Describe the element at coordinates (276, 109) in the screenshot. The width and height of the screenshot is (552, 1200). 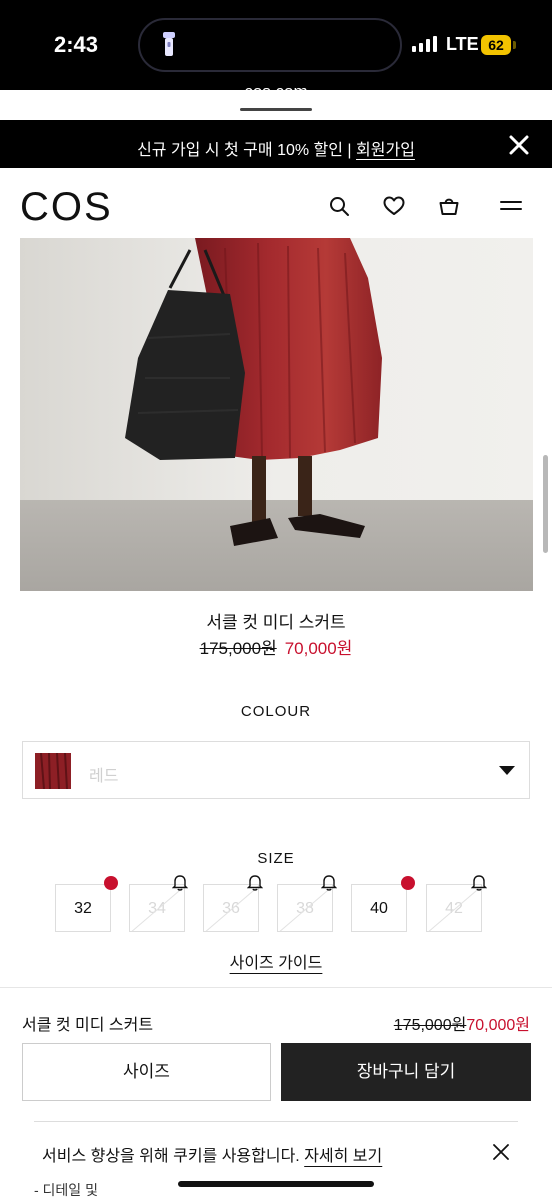
I see `url-underline` at that location.